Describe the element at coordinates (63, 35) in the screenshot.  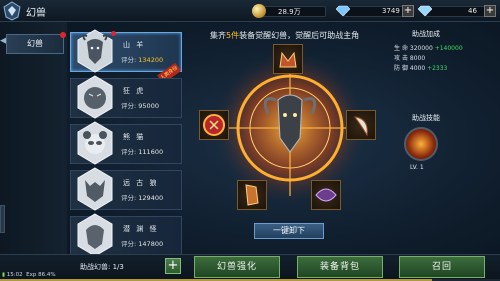
I see `notification-dot` at that location.